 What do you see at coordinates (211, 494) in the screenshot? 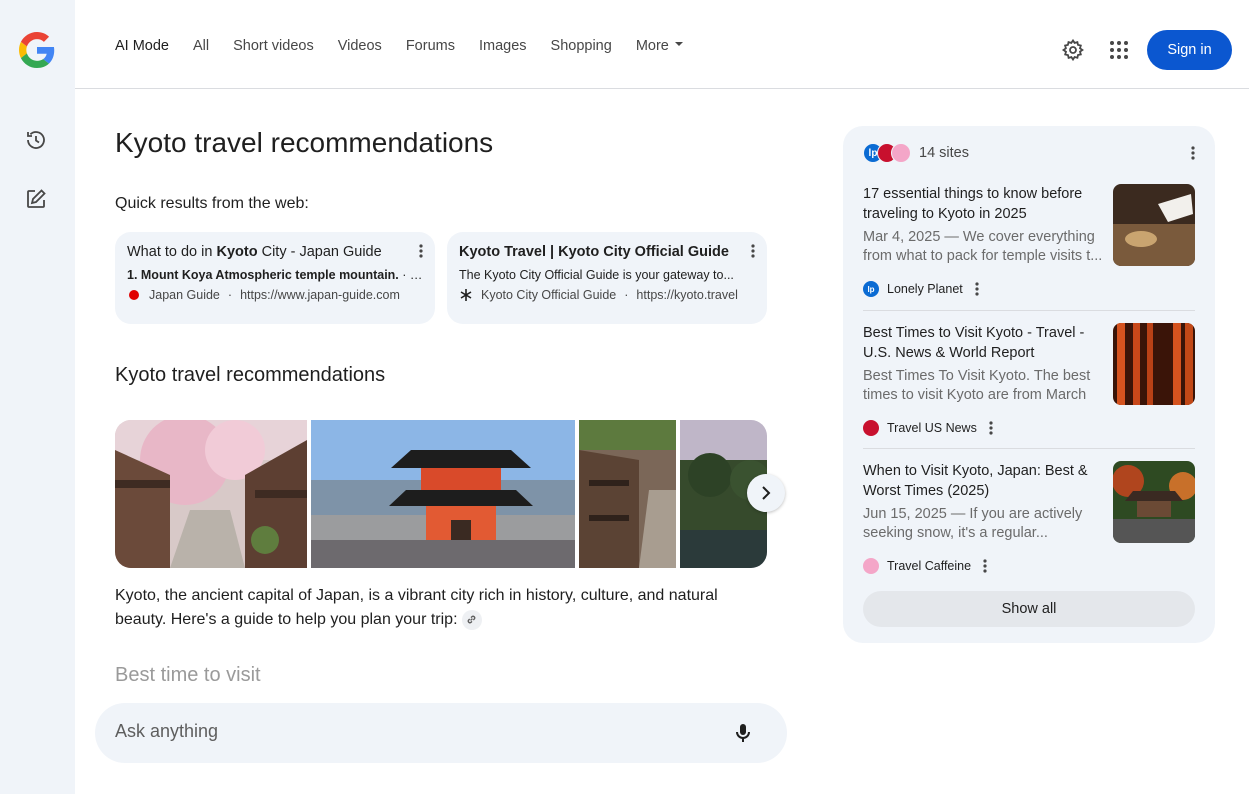
I see `gallery-image-street-blossoms` at bounding box center [211, 494].